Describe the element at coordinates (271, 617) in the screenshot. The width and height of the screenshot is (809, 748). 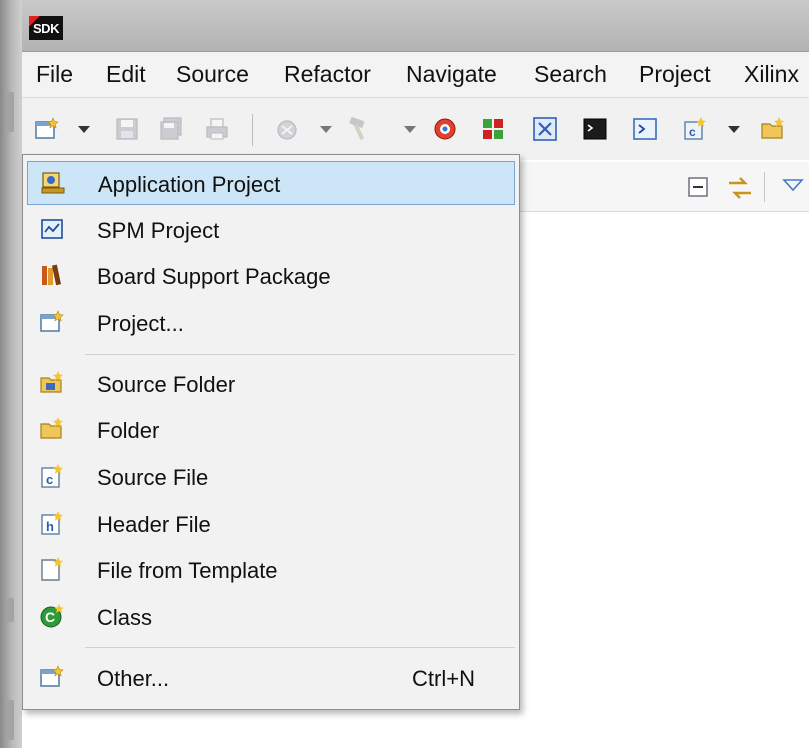
I see `menu-item-class: C Class` at that location.